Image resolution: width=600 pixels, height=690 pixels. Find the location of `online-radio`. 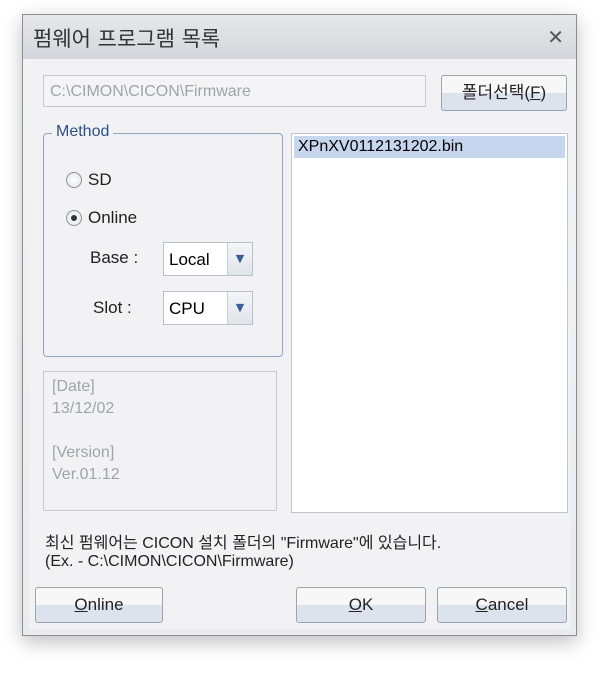

online-radio is located at coordinates (74, 218).